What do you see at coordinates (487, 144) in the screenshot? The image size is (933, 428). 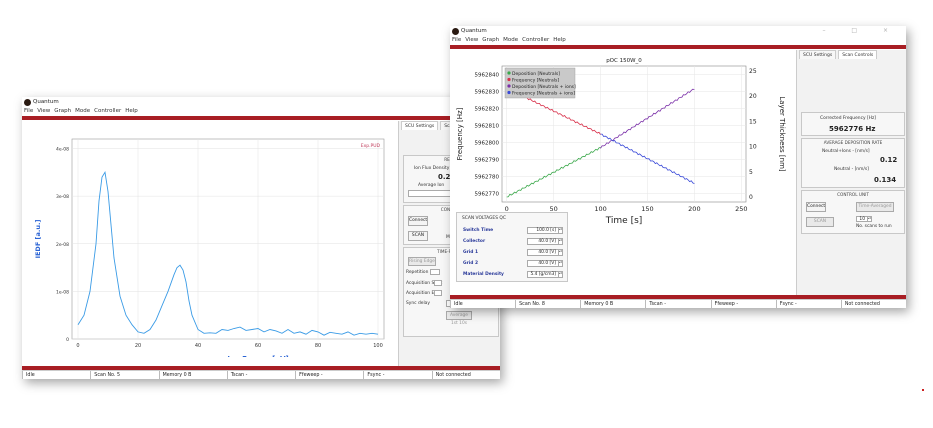 I see `y-tick-label: 5962800` at bounding box center [487, 144].